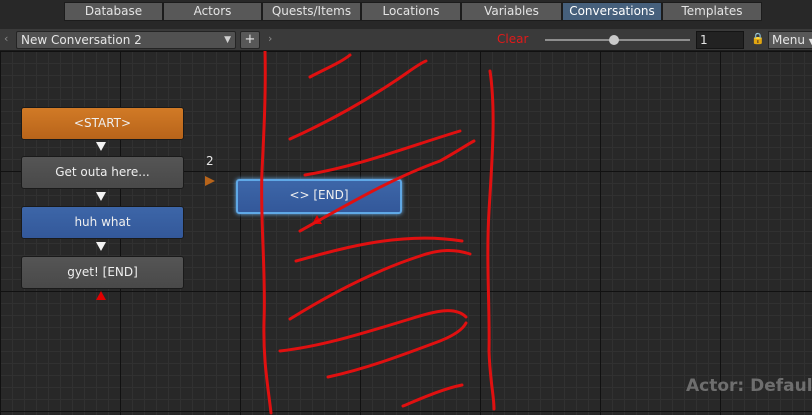 This screenshot has height=415, width=812. What do you see at coordinates (81, 40) in the screenshot?
I see `conversation-dropdown-value: New Conversation 2` at bounding box center [81, 40].